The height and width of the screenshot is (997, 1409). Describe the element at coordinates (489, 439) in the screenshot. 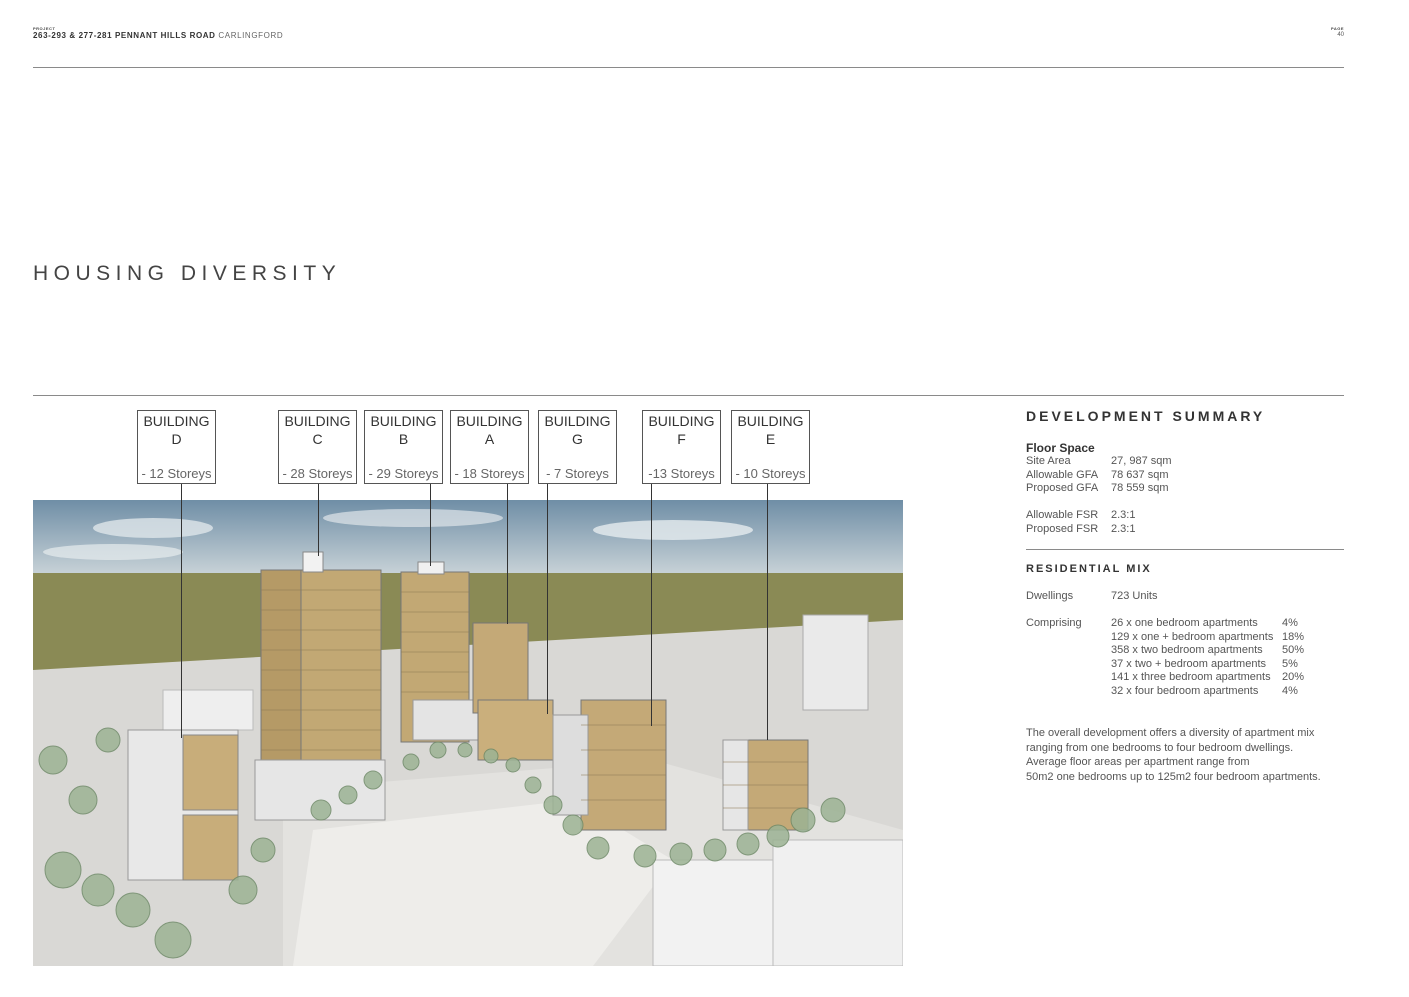

I see `building-letter: A` at that location.